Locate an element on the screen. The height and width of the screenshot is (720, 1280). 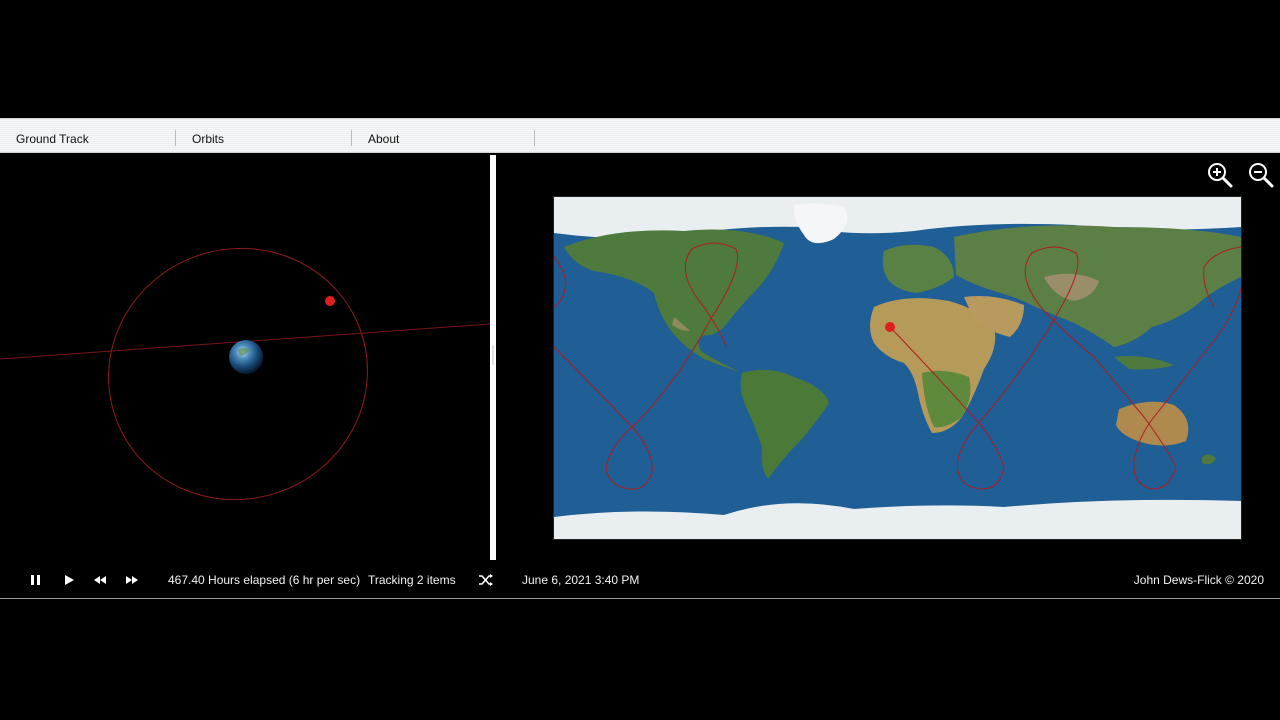
fast-forward-button is located at coordinates (132, 580).